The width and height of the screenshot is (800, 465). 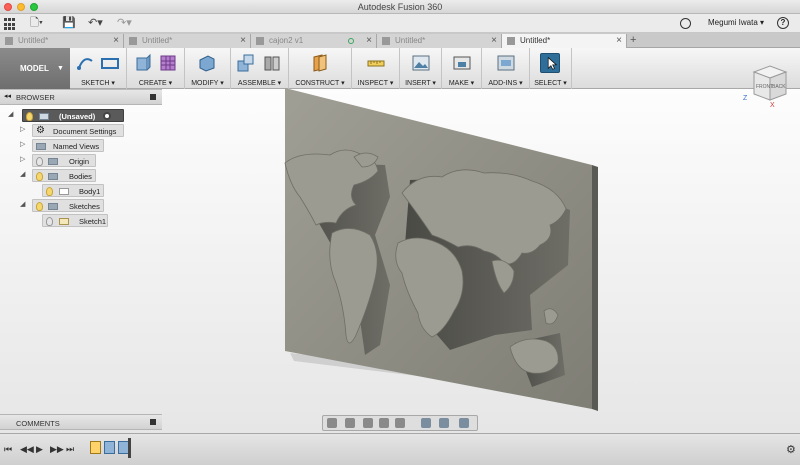 I want to click on box-grid-icon, so click(x=168, y=63).